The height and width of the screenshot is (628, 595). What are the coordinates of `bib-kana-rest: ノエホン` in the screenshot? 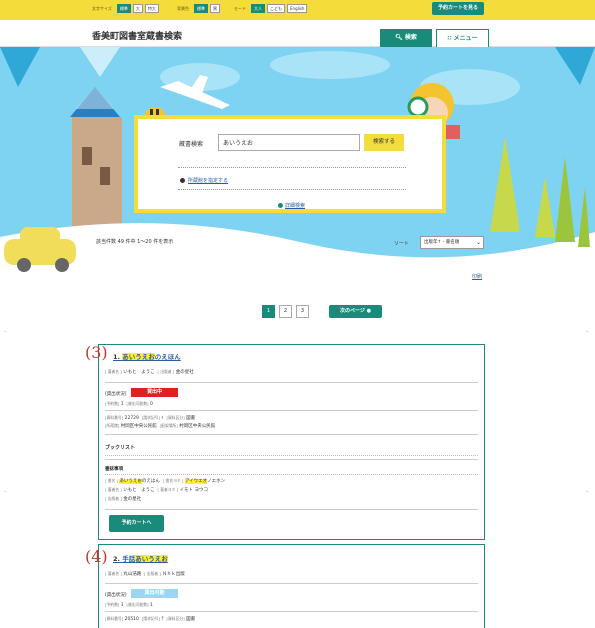 It's located at (216, 481).